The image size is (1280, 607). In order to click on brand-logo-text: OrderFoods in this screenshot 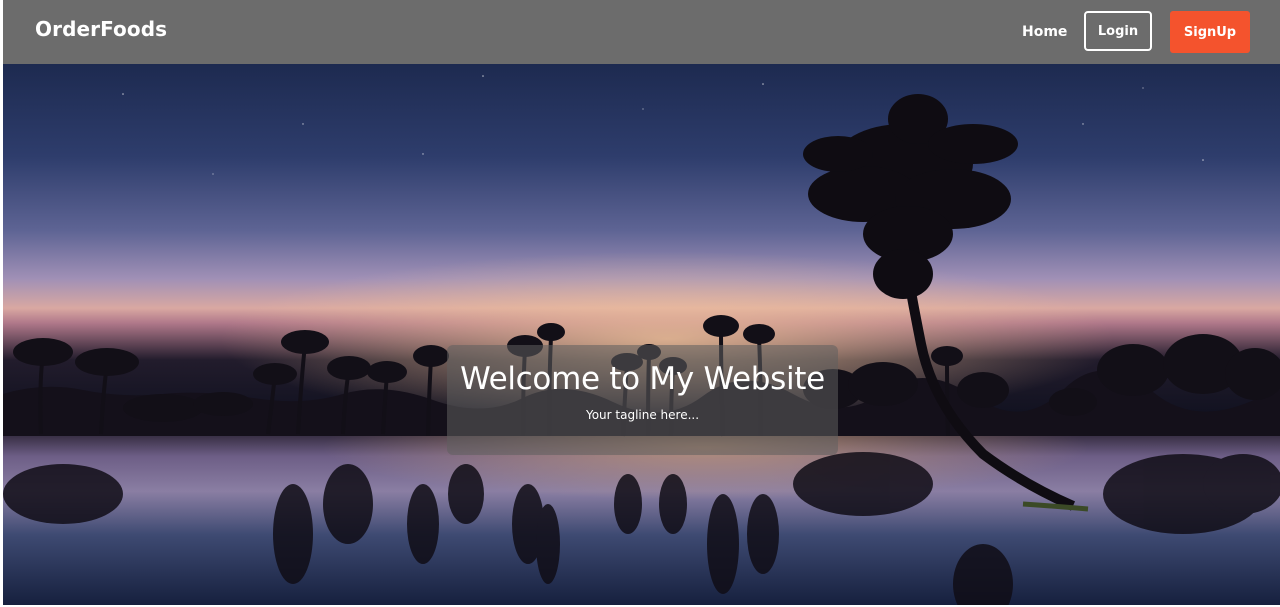, I will do `click(101, 29)`.